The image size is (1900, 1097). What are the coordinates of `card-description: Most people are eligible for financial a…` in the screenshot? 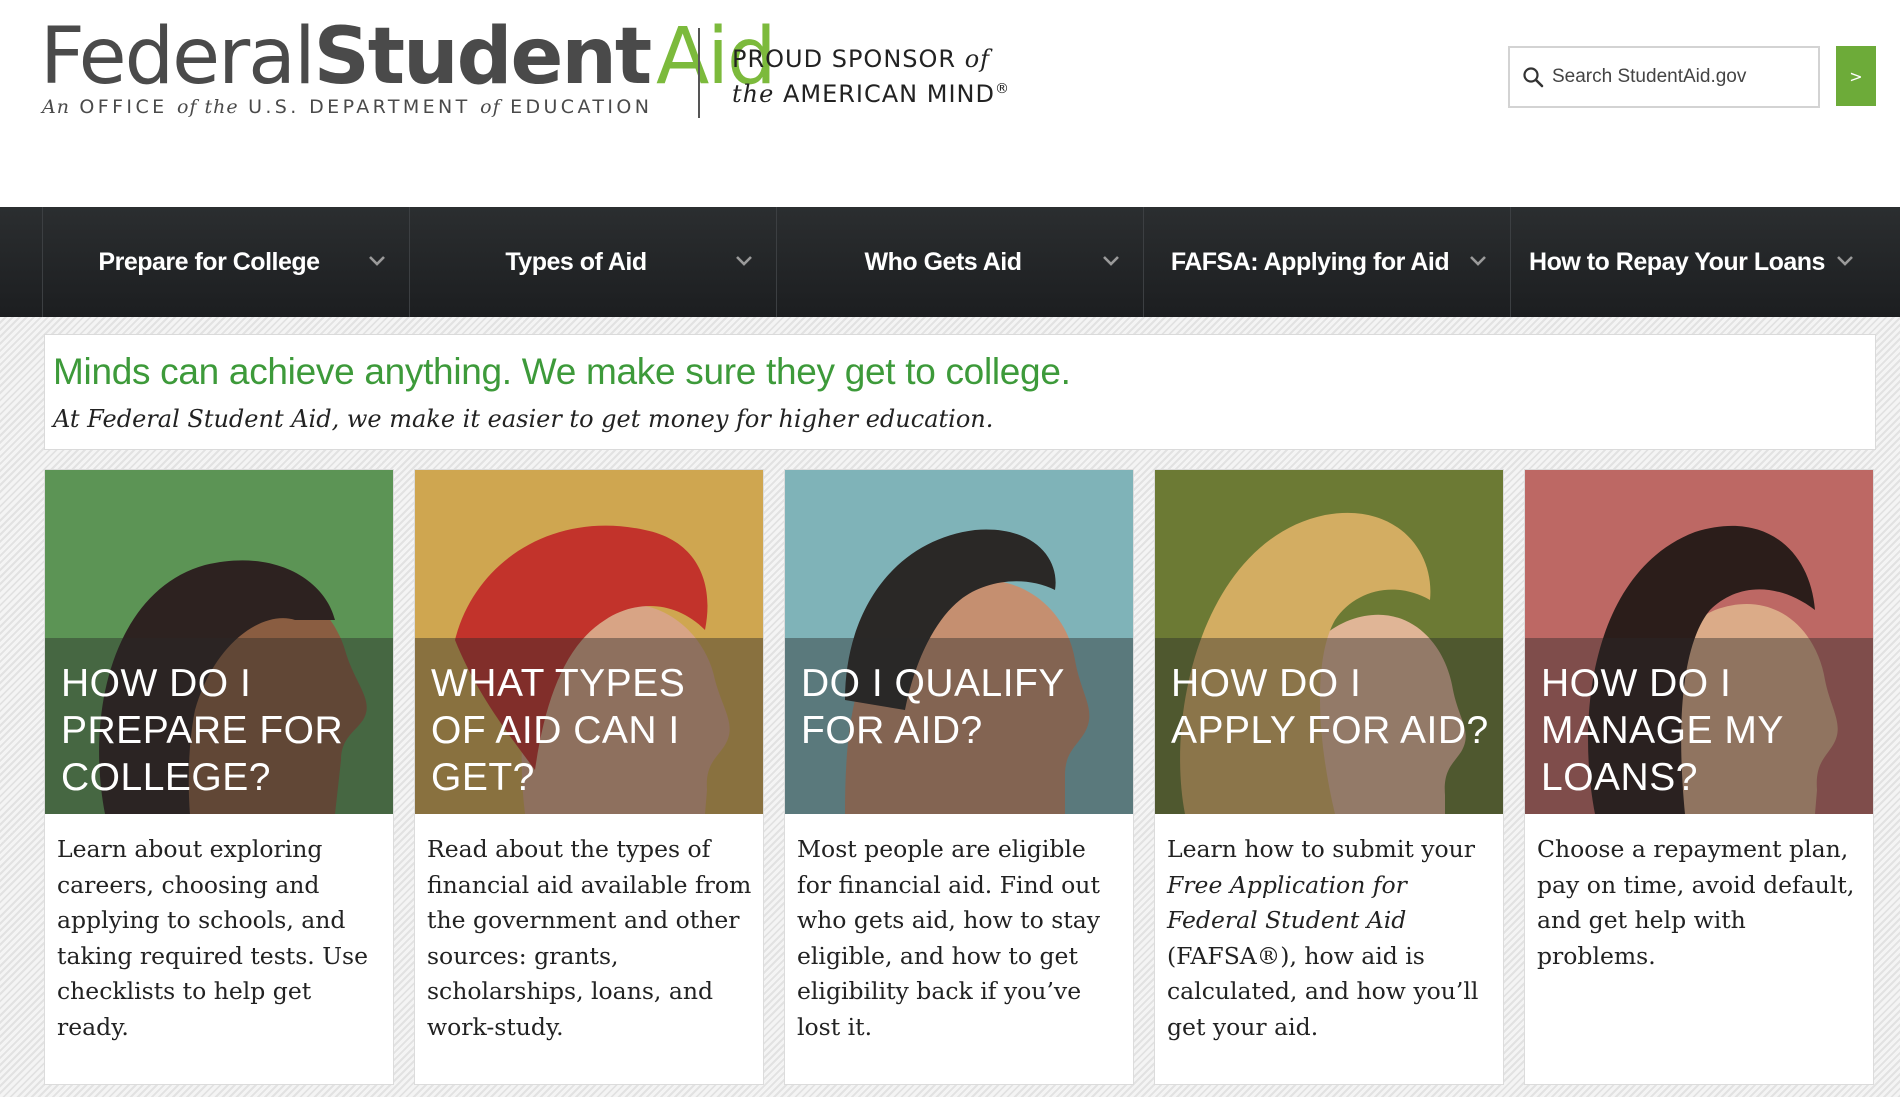 It's located at (949, 938).